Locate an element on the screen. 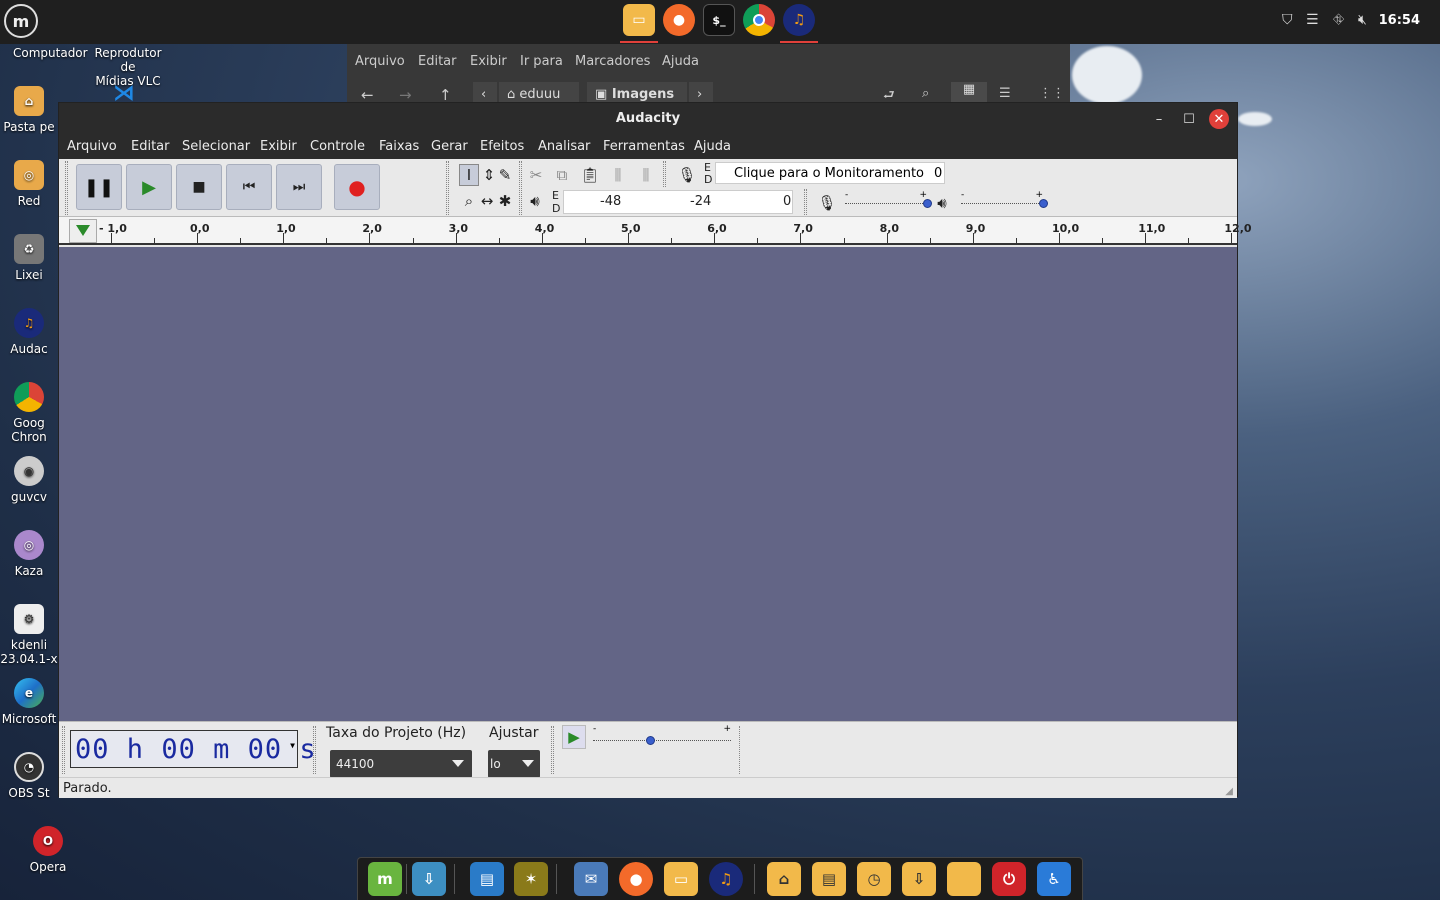 The width and height of the screenshot is (1440, 900). search-icon: ⌕ is located at coordinates (925, 93).